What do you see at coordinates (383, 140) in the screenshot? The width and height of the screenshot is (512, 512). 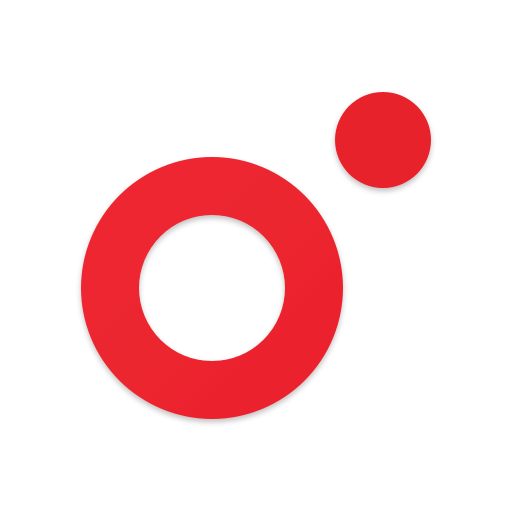 I see `dot-shape` at bounding box center [383, 140].